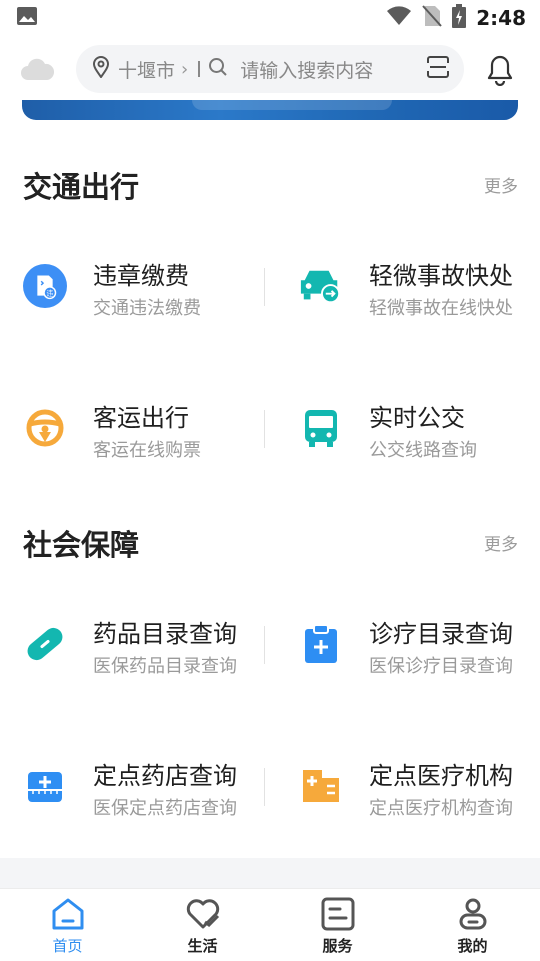 This screenshot has width=540, height=961. I want to click on service-item-treatment-catalog: 诊疗目录查询 医保诊疗目录查询, so click(419, 647).